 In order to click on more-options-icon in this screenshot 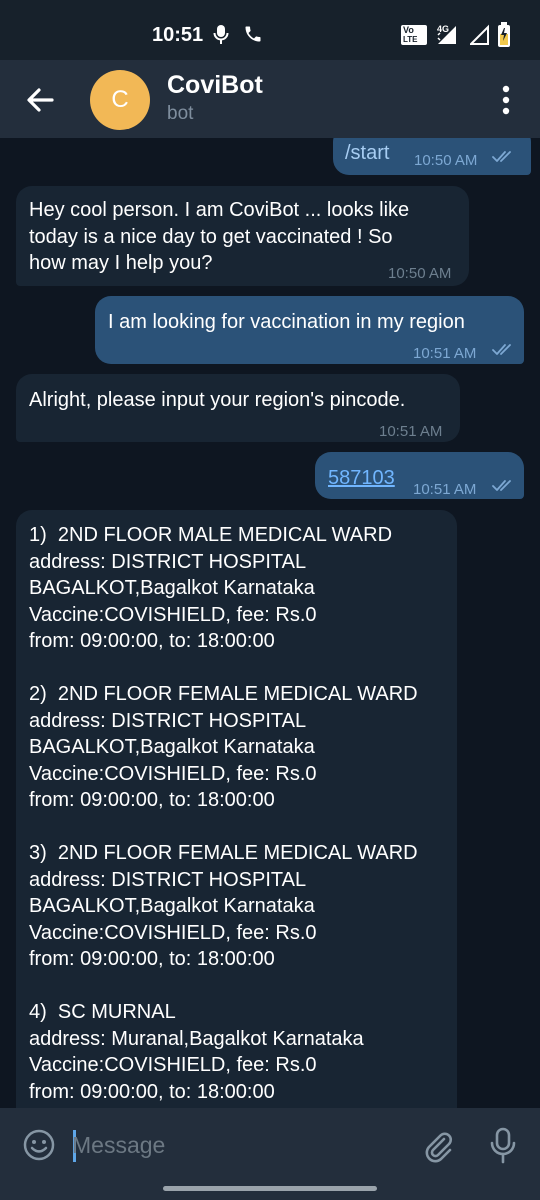, I will do `click(506, 100)`.